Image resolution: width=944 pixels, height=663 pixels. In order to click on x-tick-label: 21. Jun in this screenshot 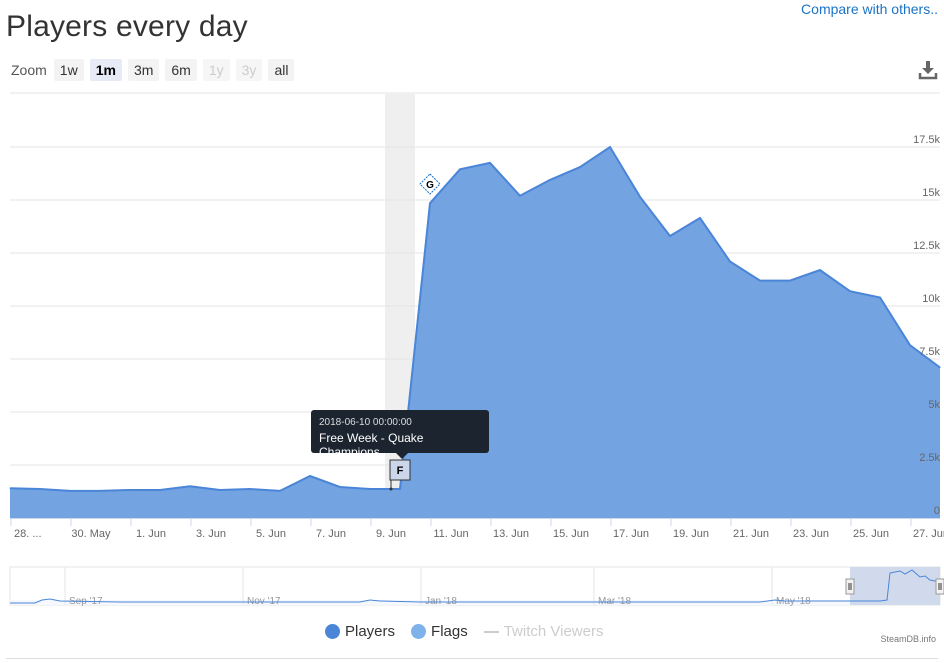, I will do `click(751, 534)`.